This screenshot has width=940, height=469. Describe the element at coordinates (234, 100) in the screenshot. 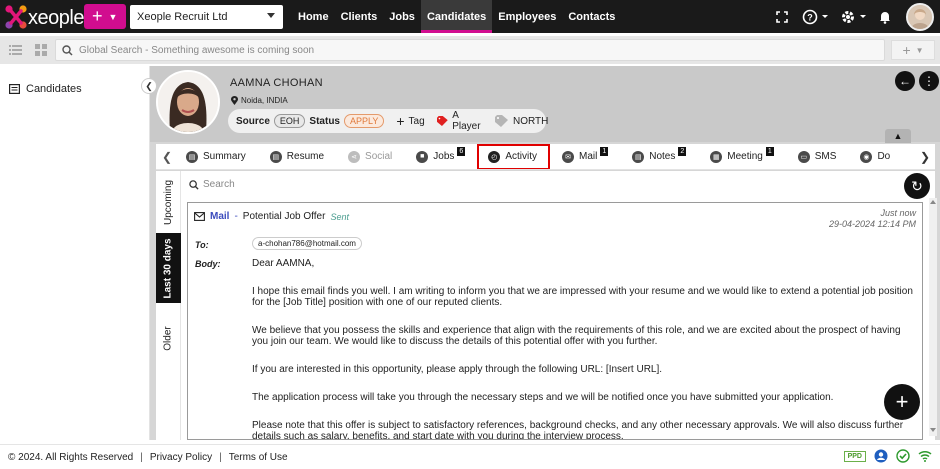

I see `location-pin-icon` at that location.